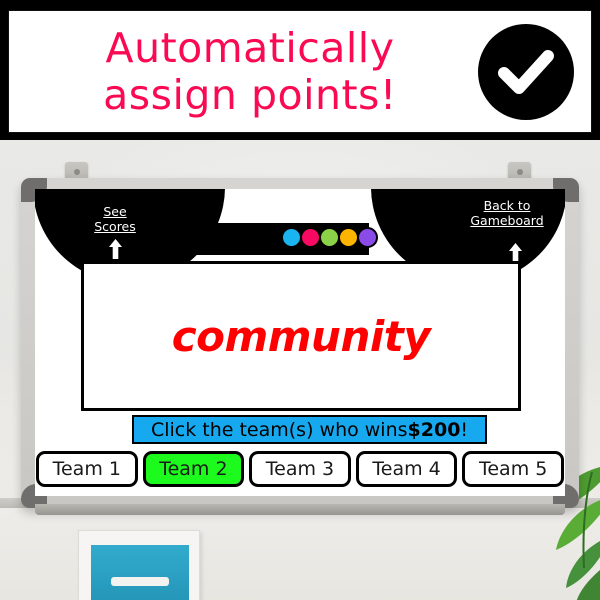 This screenshot has height=600, width=600. I want to click on marker-tray, so click(300, 509).